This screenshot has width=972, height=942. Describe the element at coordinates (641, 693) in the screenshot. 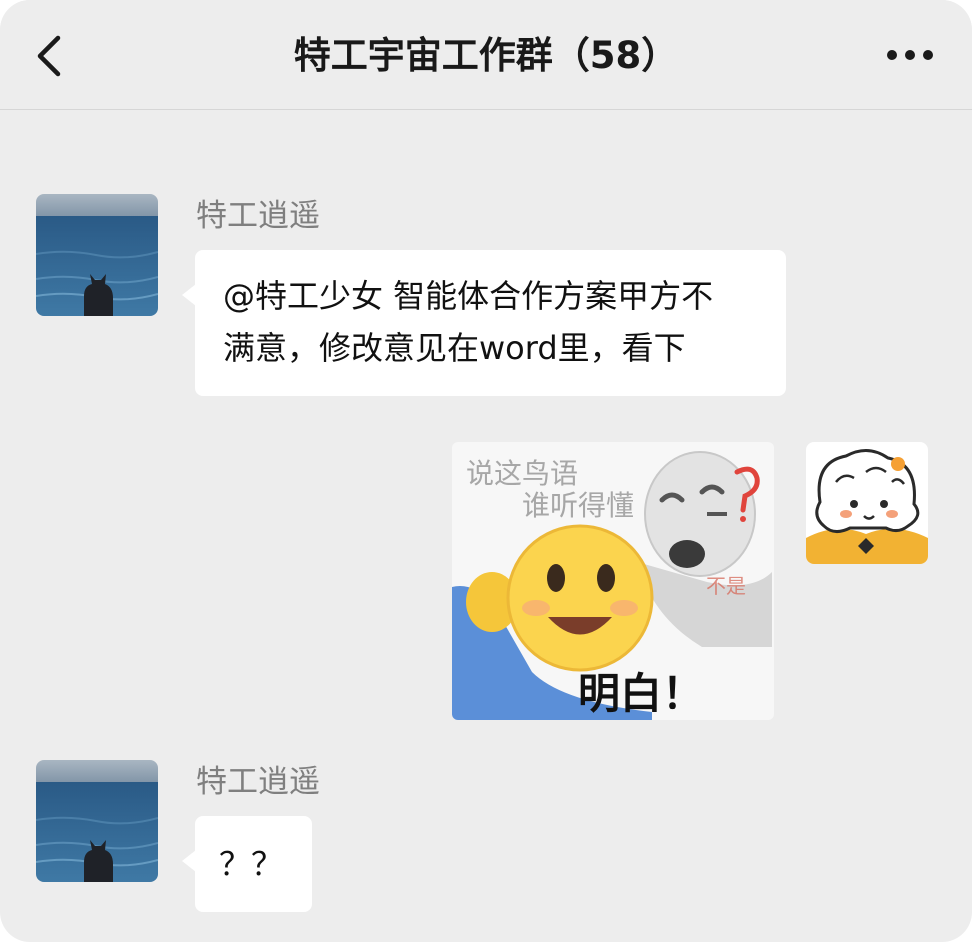

I see `sticker-caption: 明白！` at that location.